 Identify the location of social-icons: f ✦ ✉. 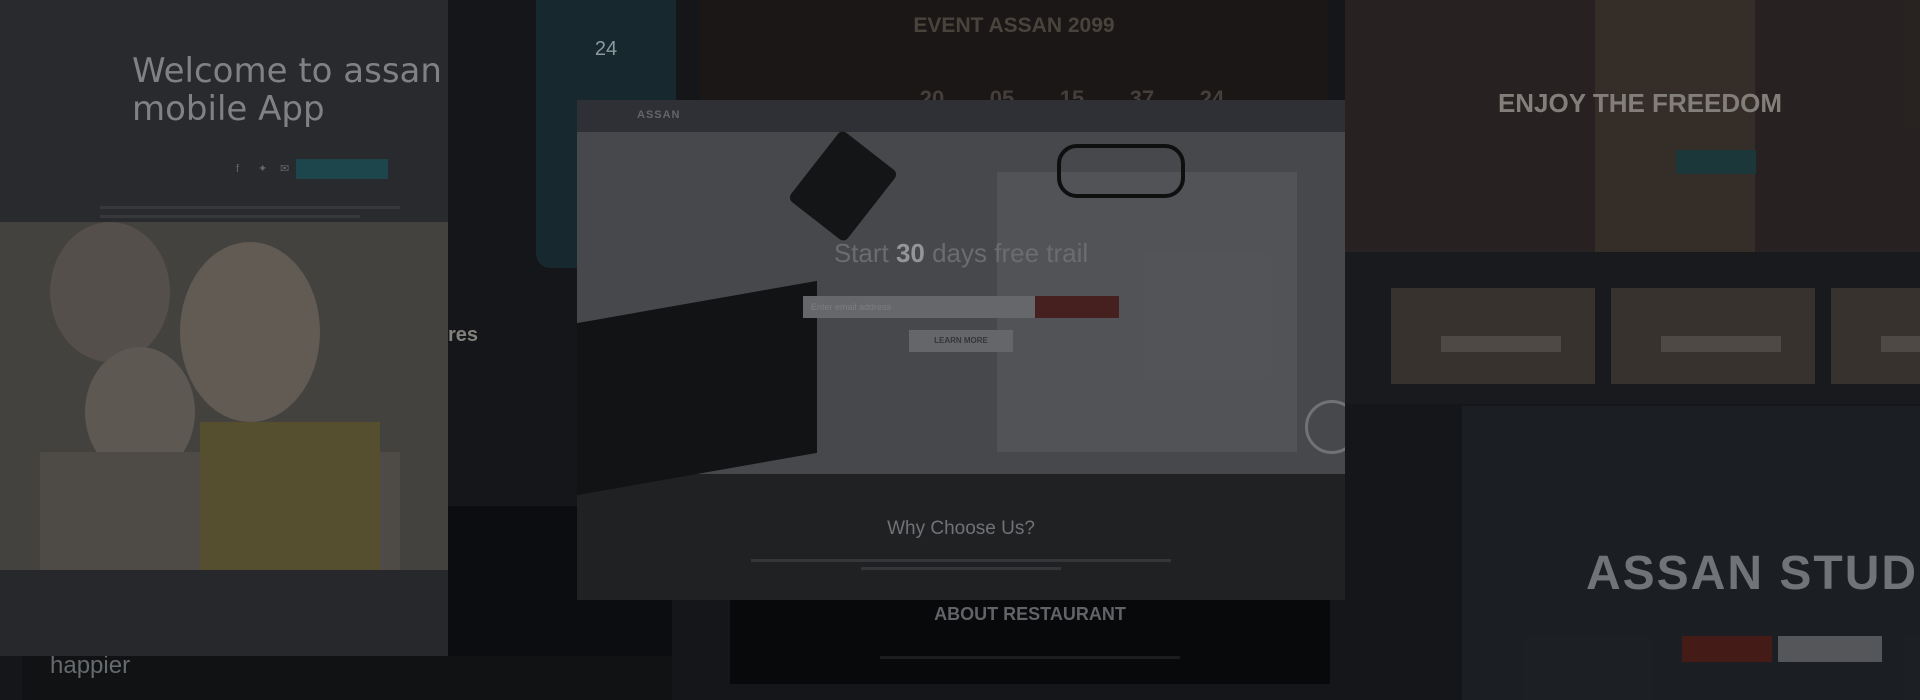
(264, 169).